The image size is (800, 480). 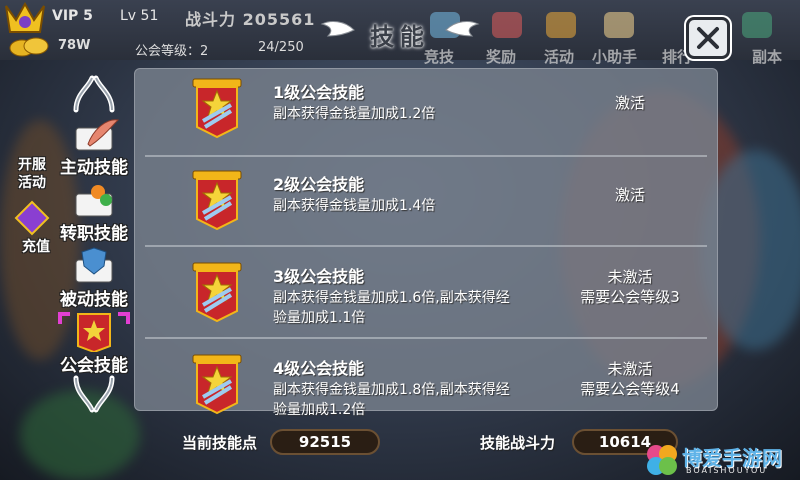 I want to click on close-button, so click(x=708, y=38).